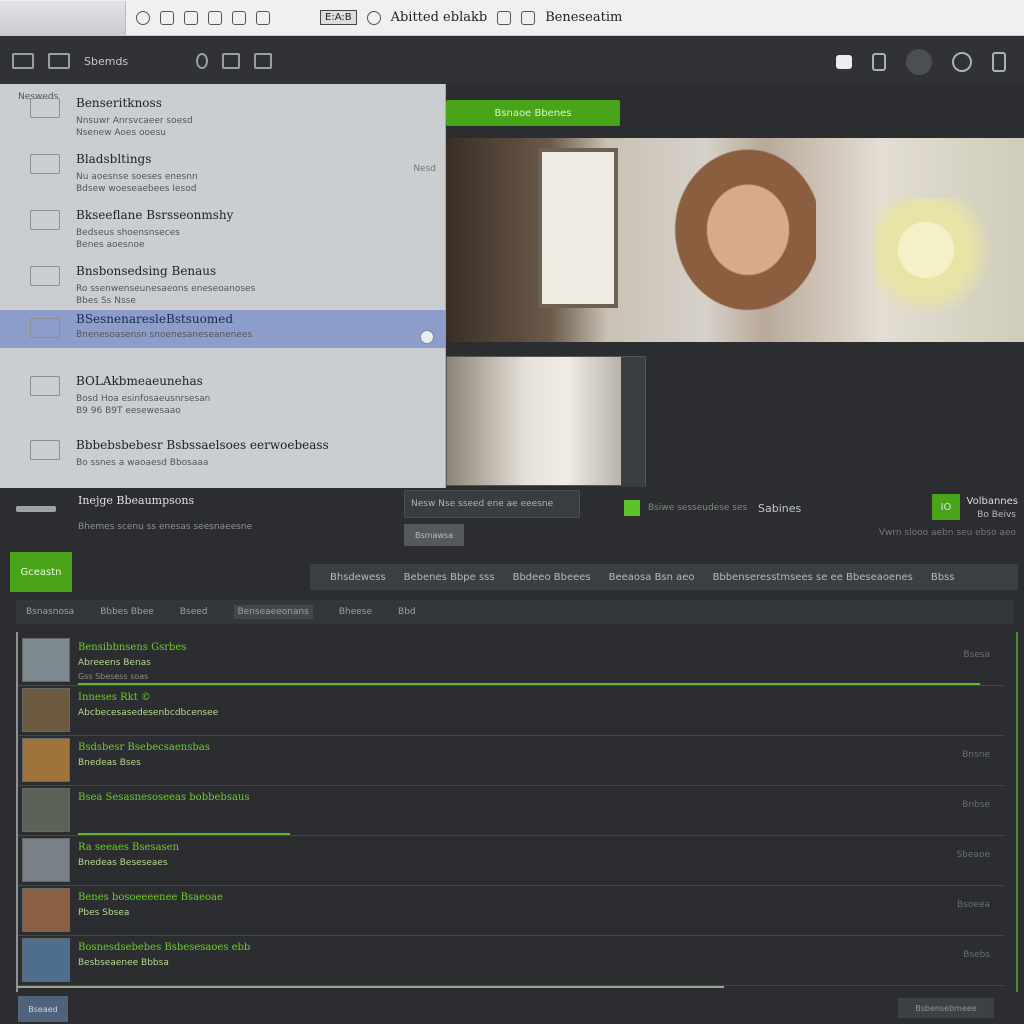 The width and height of the screenshot is (1024, 1024). I want to click on clip-icon, so click(191, 17).